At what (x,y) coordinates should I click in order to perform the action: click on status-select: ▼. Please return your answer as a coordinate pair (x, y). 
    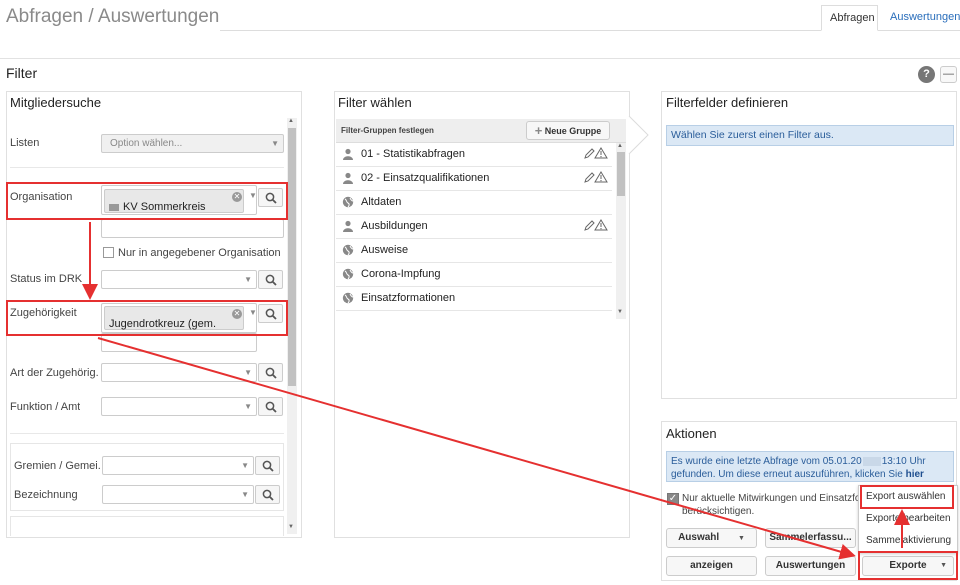
    Looking at the image, I should click on (179, 279).